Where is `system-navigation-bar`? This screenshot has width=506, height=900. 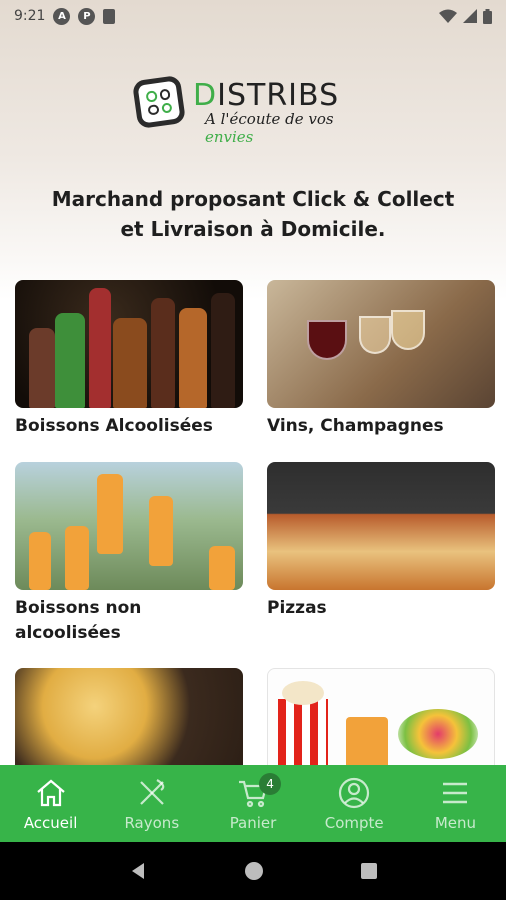
system-navigation-bar is located at coordinates (253, 871).